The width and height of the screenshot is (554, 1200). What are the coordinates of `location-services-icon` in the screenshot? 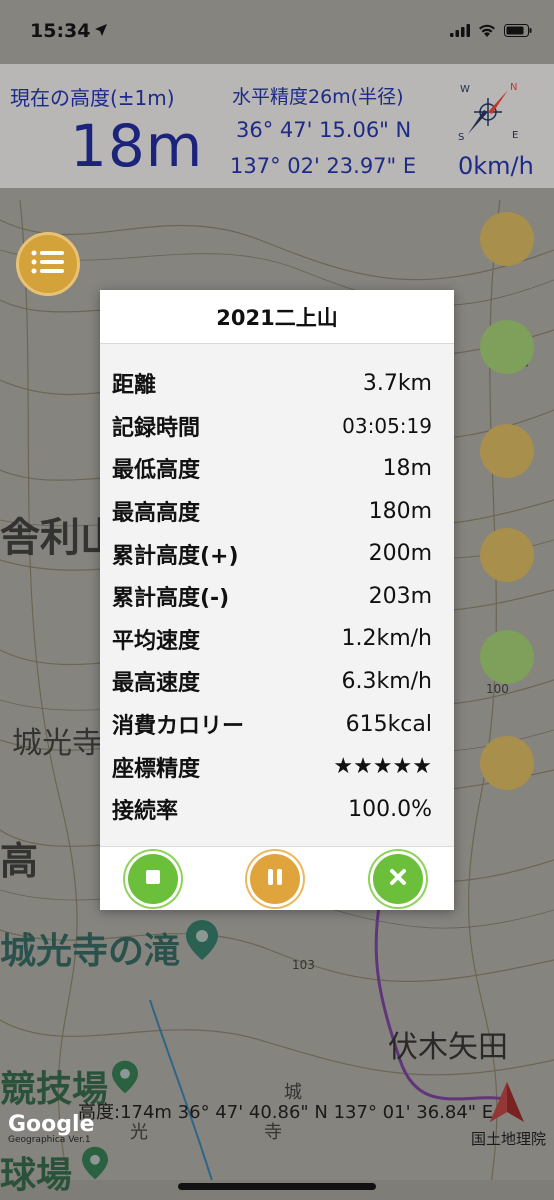 It's located at (101, 31).